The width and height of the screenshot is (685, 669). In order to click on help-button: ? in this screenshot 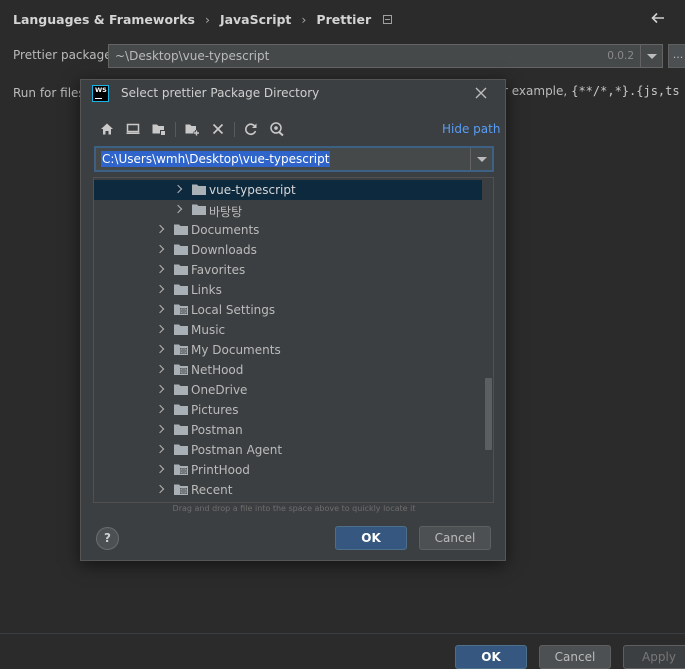, I will do `click(107, 538)`.